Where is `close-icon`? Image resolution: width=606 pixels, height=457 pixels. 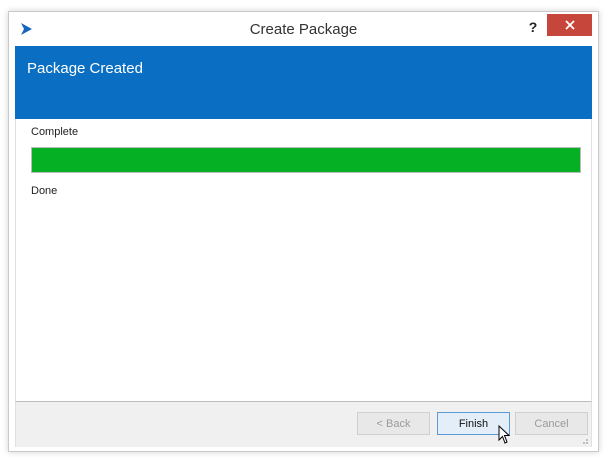
close-icon is located at coordinates (569, 25).